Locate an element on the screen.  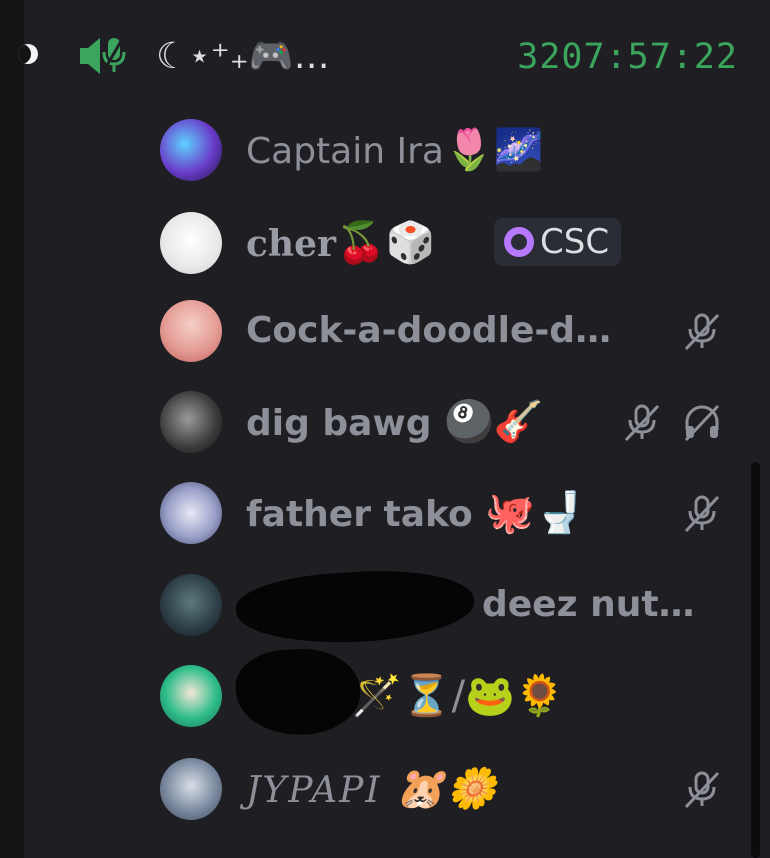
voice-member-row: 🪄⏳/🐸🌻 is located at coordinates (450, 692).